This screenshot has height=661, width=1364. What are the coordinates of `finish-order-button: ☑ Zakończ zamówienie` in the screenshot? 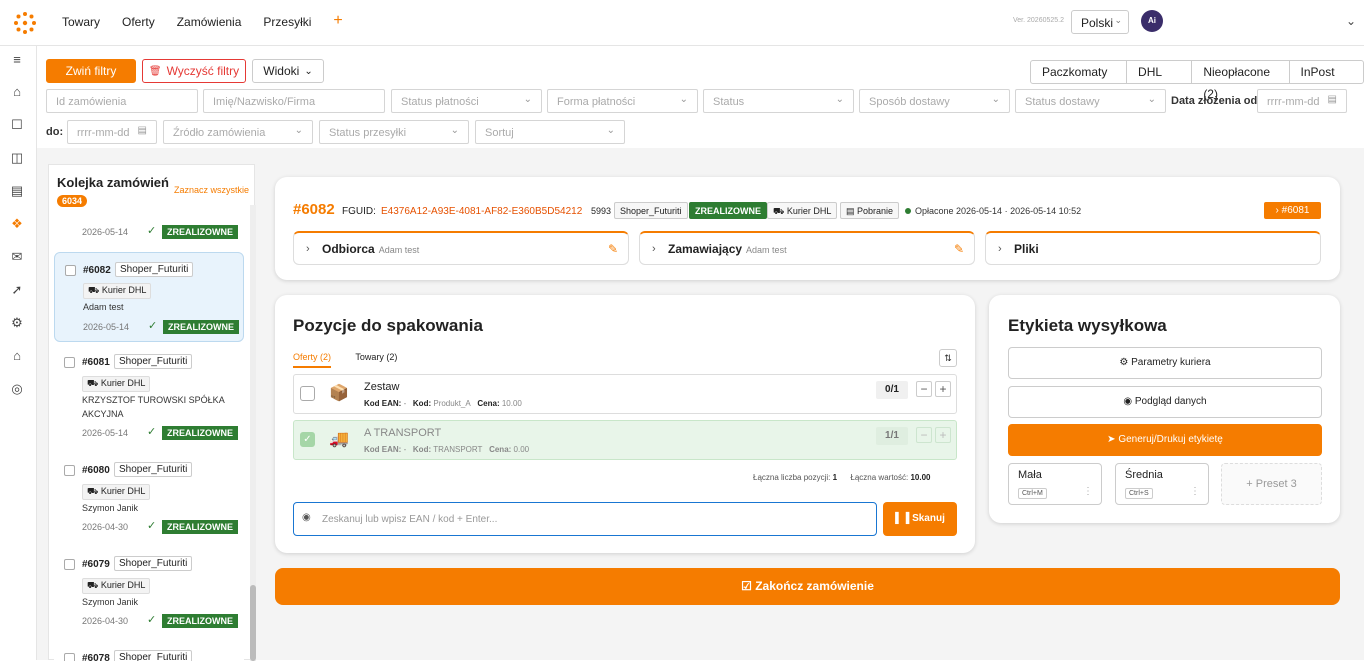 It's located at (807, 586).